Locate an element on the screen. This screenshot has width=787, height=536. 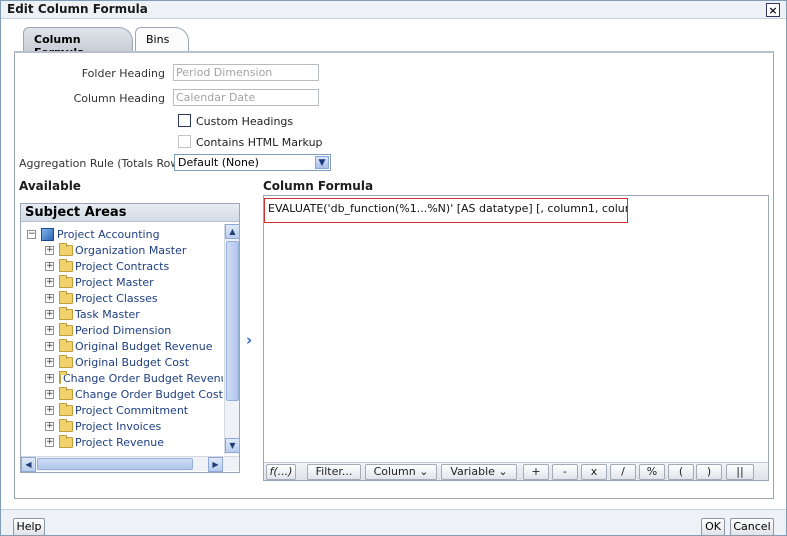
tree-item: + Period Dimension is located at coordinates (108, 330).